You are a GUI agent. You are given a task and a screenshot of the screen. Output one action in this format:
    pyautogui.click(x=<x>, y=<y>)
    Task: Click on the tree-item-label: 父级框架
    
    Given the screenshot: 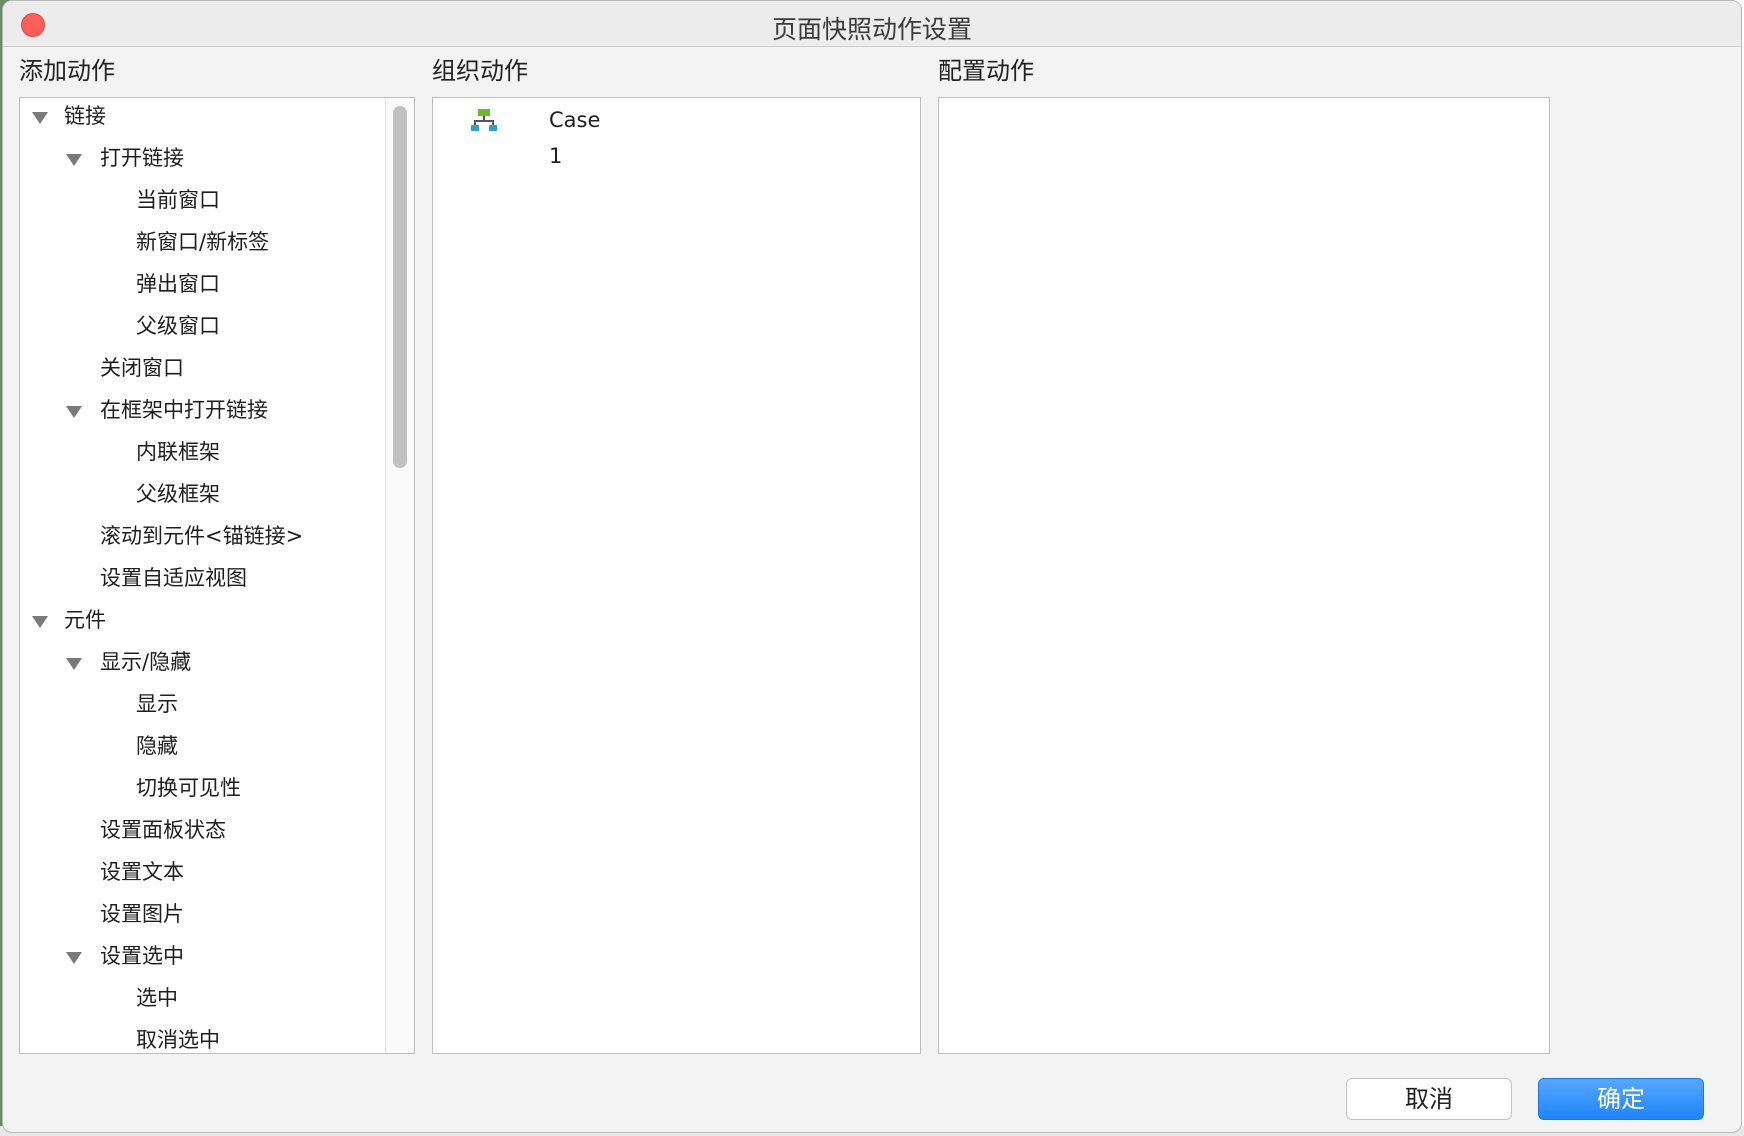 What is the action you would take?
    pyautogui.click(x=178, y=494)
    